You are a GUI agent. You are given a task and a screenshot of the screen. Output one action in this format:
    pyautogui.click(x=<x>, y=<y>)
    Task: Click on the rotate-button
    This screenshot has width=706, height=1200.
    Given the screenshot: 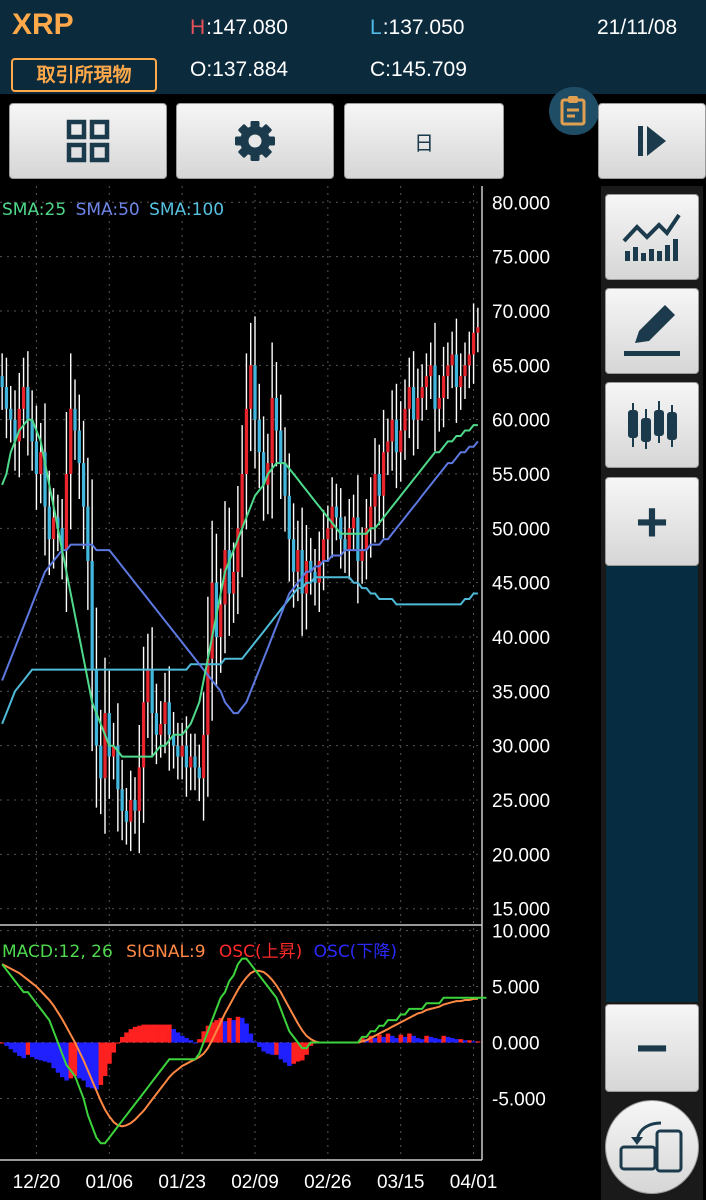 What is the action you would take?
    pyautogui.click(x=652, y=1147)
    